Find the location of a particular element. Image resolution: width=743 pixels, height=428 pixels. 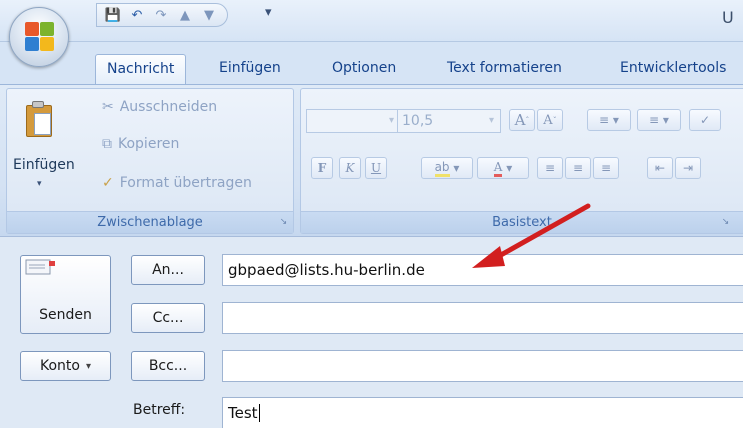

font-name-dropdown-icon: ▾ is located at coordinates (391, 121).